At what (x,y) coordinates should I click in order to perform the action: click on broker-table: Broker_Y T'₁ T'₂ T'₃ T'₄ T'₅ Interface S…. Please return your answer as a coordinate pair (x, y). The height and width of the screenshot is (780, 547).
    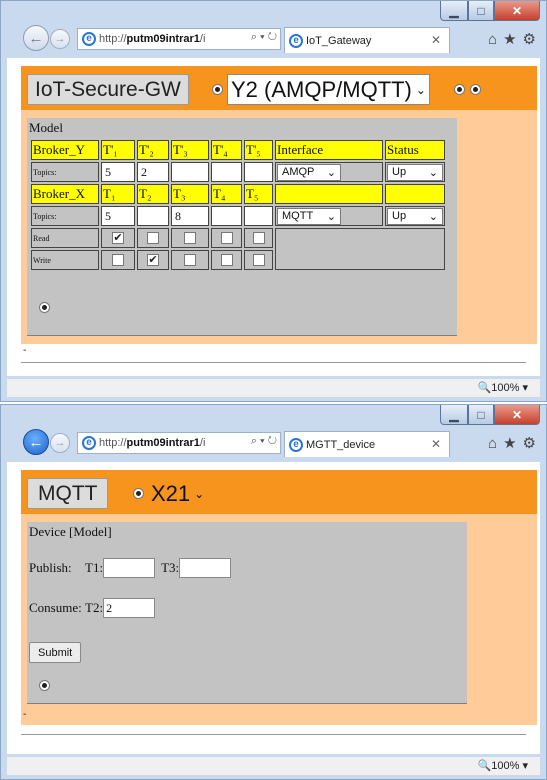
    Looking at the image, I should click on (238, 205).